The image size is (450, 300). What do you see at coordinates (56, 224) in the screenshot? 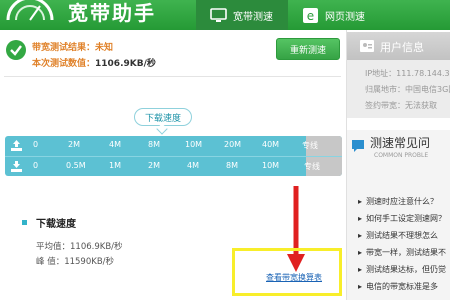
I see `download-title: 下载速度` at bounding box center [56, 224].